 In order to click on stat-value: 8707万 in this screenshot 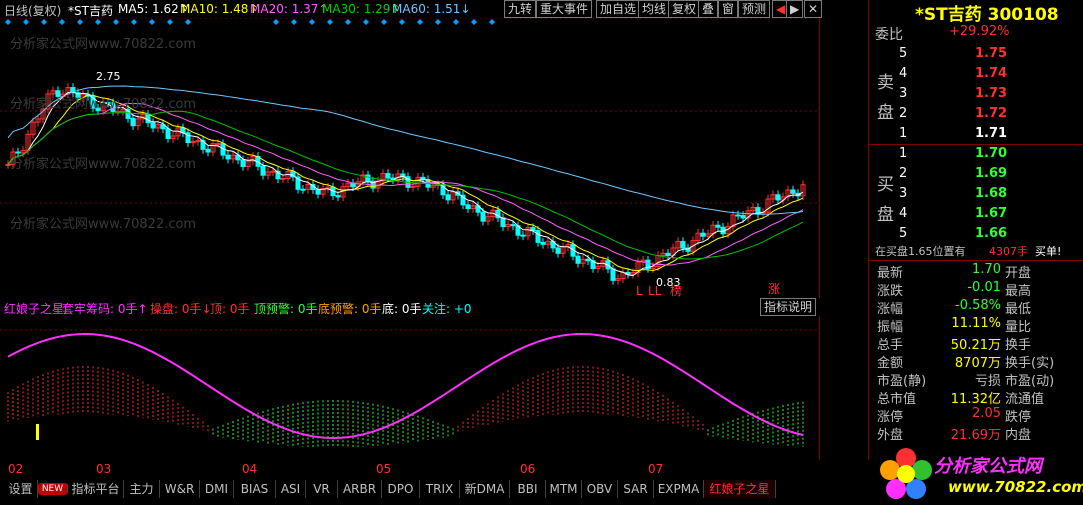, I will do `click(977, 363)`.